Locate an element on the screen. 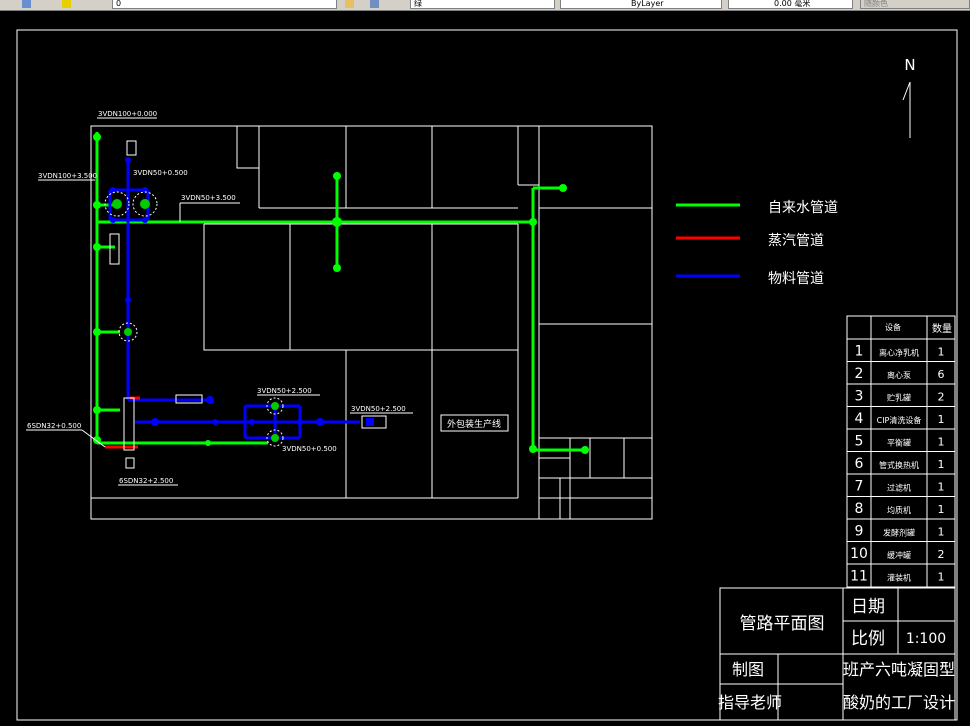  table-row-number: 8 is located at coordinates (859, 509).